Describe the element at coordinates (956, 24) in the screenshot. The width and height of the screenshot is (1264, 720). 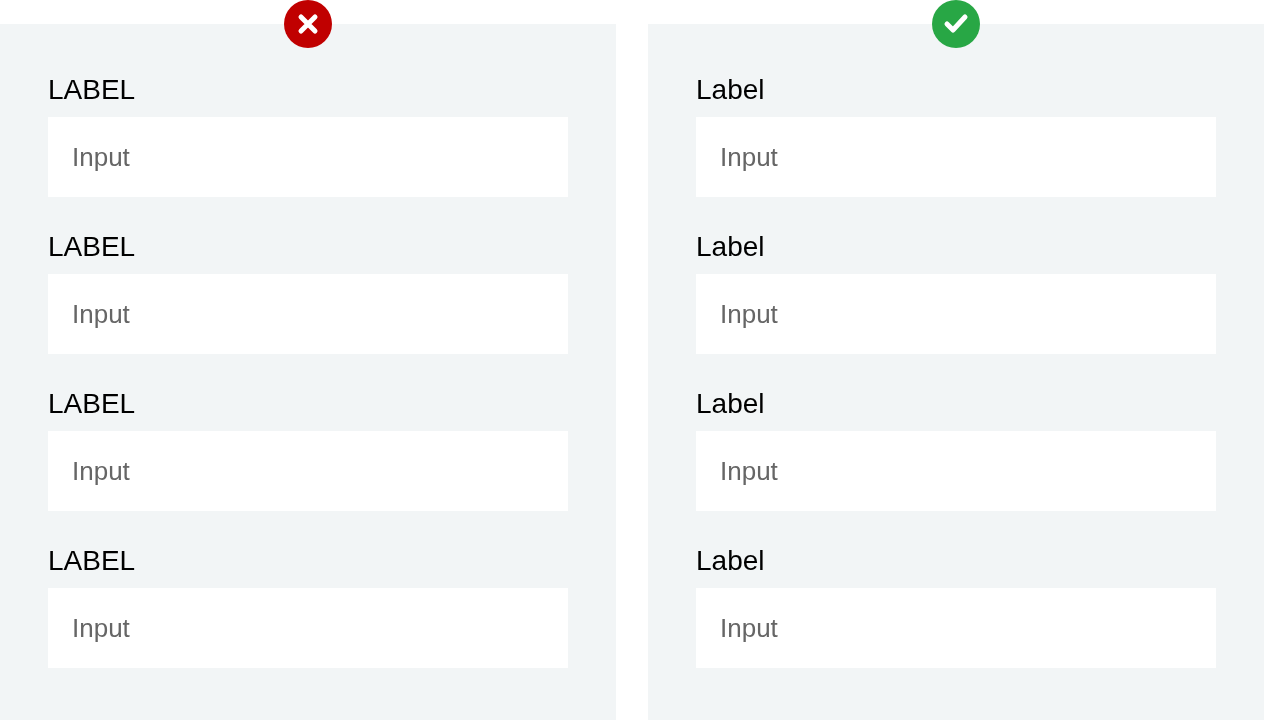
I see `check-icon` at that location.